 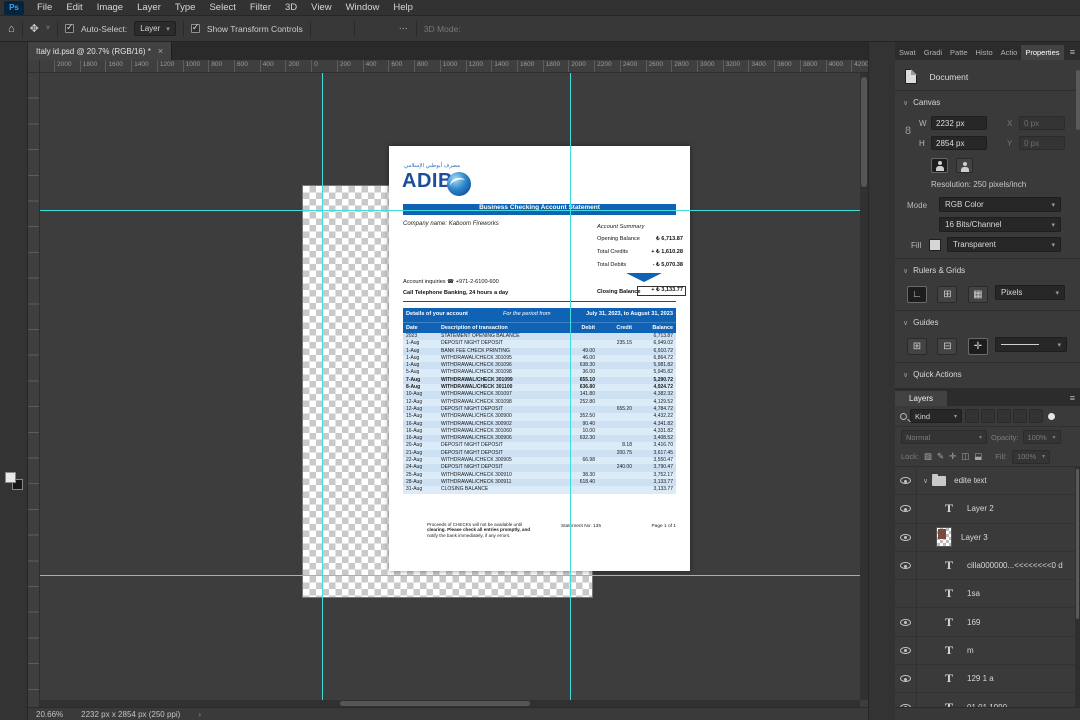 What do you see at coordinates (49, 714) in the screenshot?
I see `zoom-level: 20.66%` at bounding box center [49, 714].